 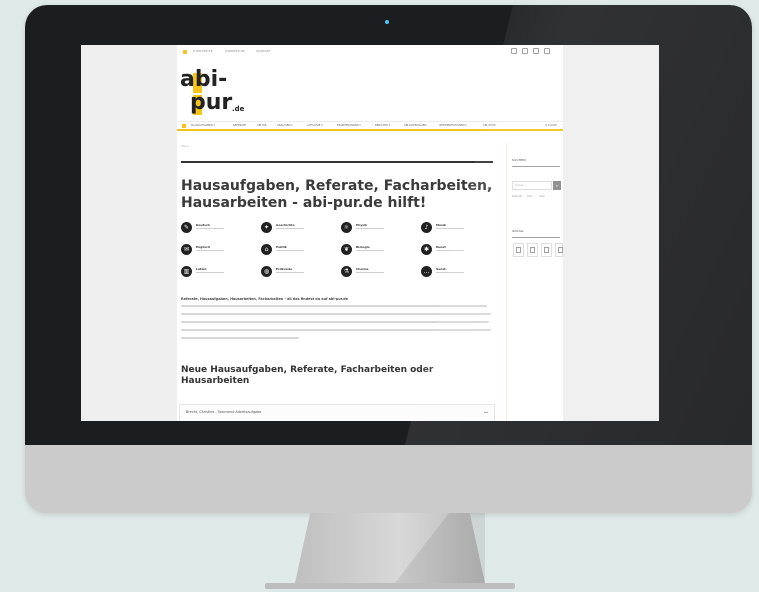 I want to click on logo-tld: .de, so click(x=238, y=109).